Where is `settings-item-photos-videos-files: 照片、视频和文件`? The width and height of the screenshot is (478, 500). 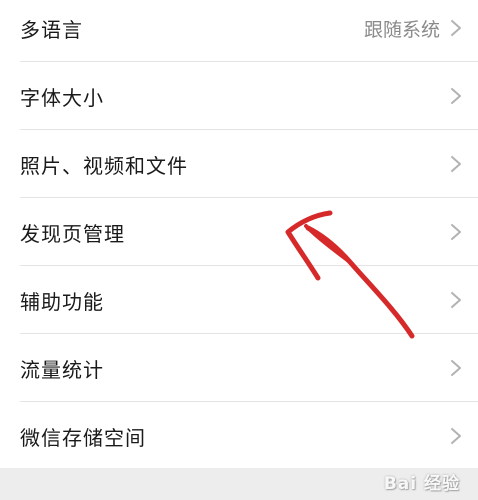 settings-item-photos-videos-files: 照片、视频和文件 is located at coordinates (239, 164).